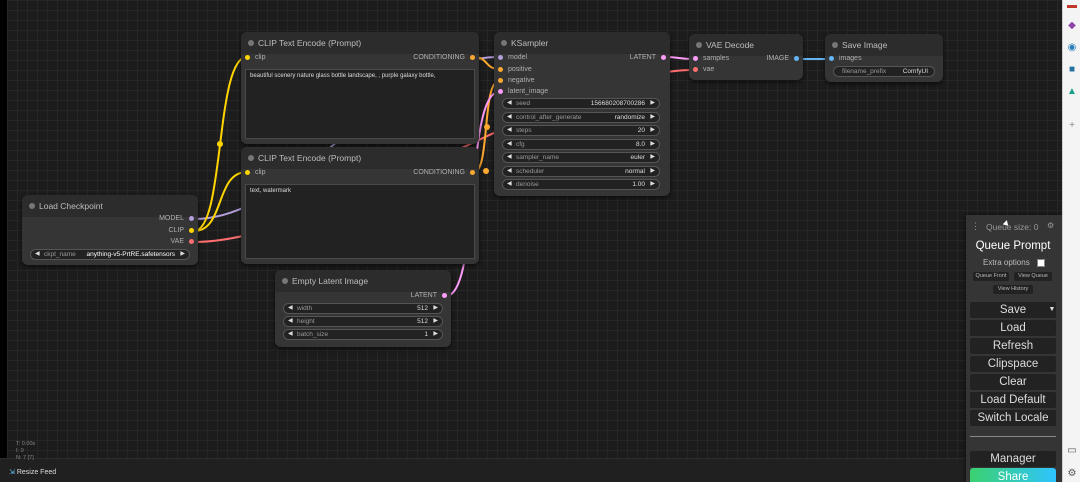  Describe the element at coordinates (1072, 26) in the screenshot. I see `puzzle-icon: ◆` at that location.